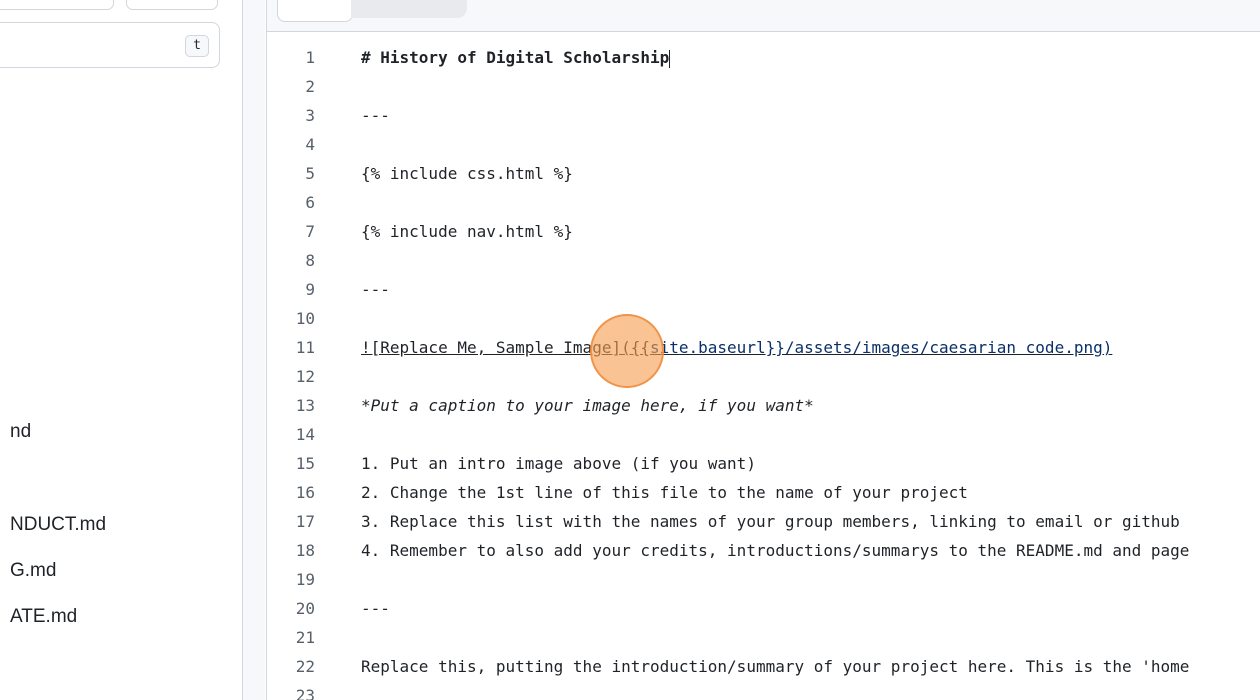 The height and width of the screenshot is (700, 1260). Describe the element at coordinates (305, 376) in the screenshot. I see `line-number: 12` at that location.